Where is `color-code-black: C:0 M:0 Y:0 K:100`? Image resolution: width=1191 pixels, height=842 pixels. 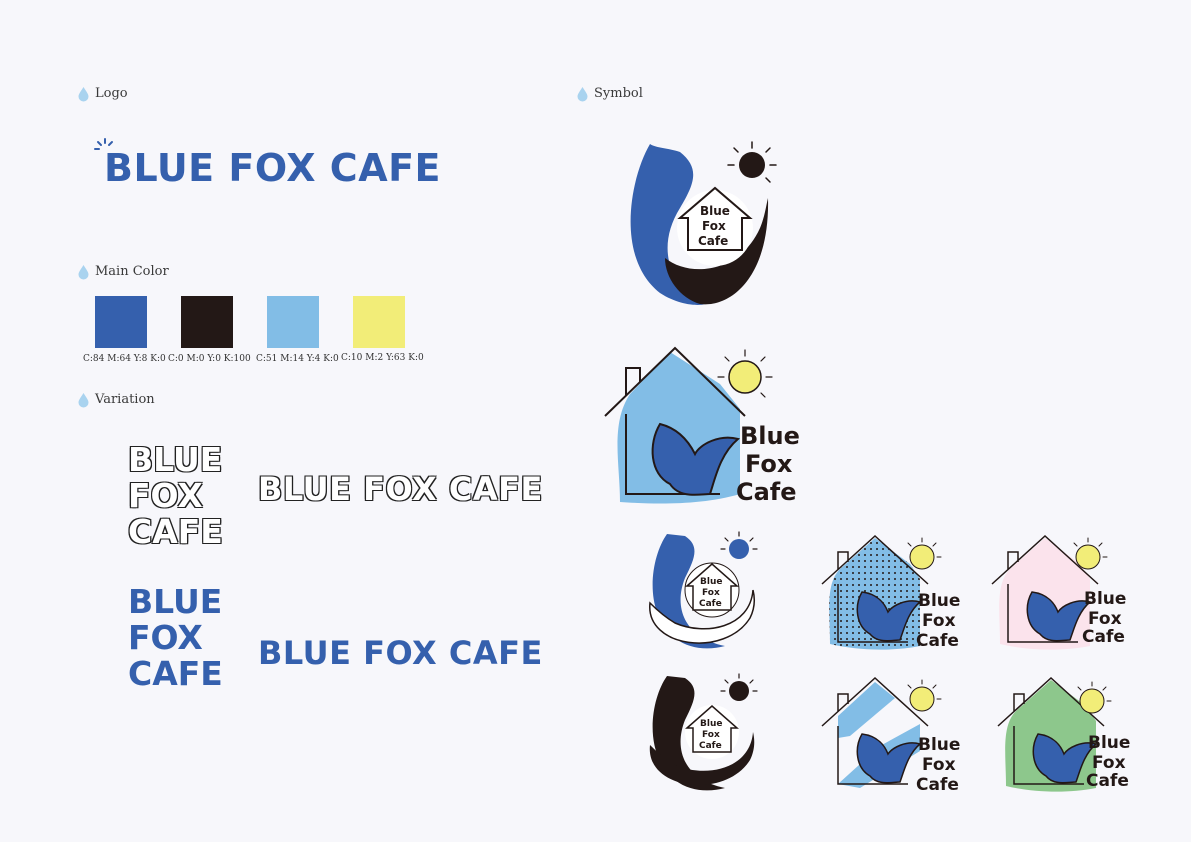
color-code-black: C:0 M:0 Y:0 K:100 is located at coordinates (209, 359).